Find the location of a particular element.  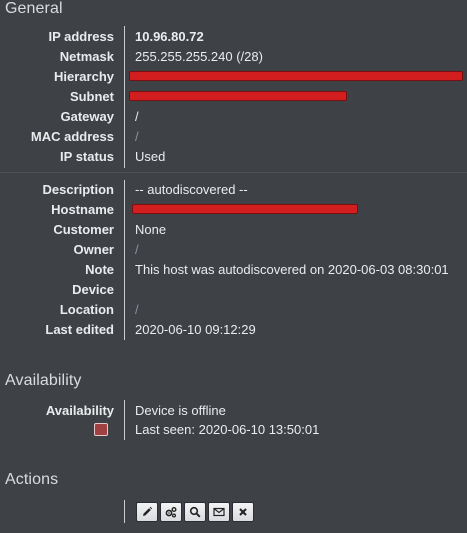

edit-button is located at coordinates (147, 512).